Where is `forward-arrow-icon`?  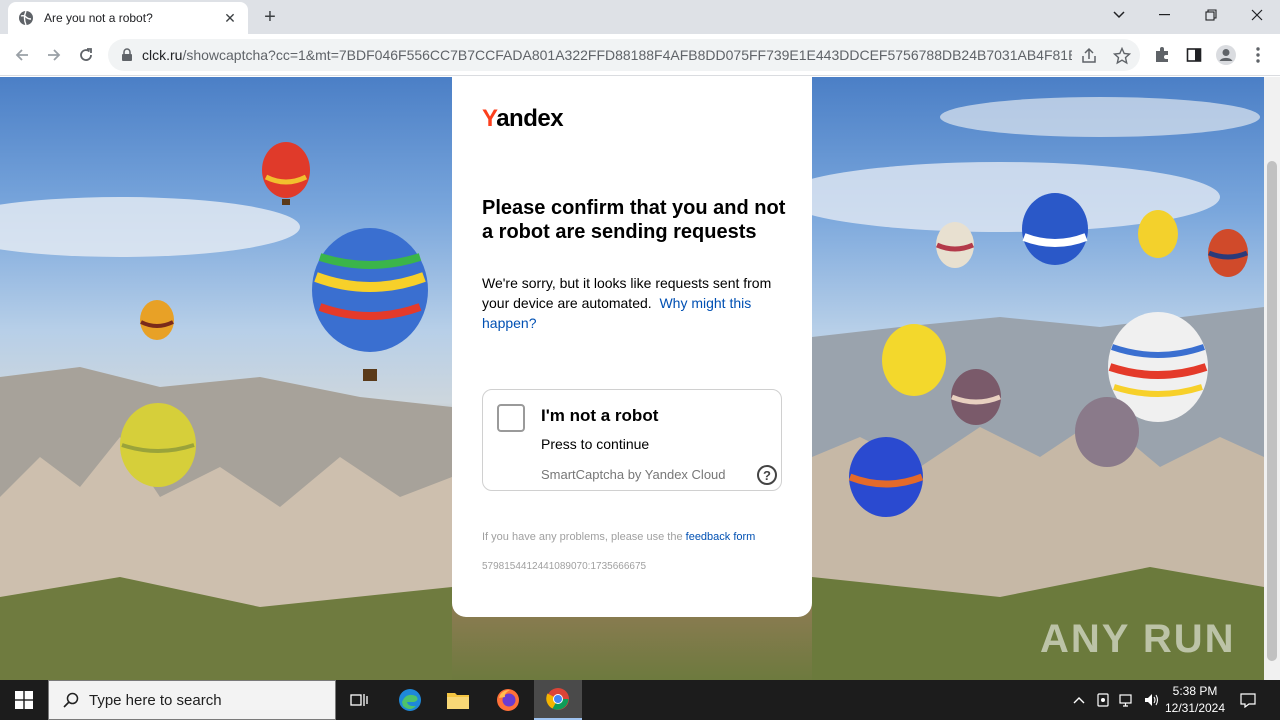 forward-arrow-icon is located at coordinates (54, 55).